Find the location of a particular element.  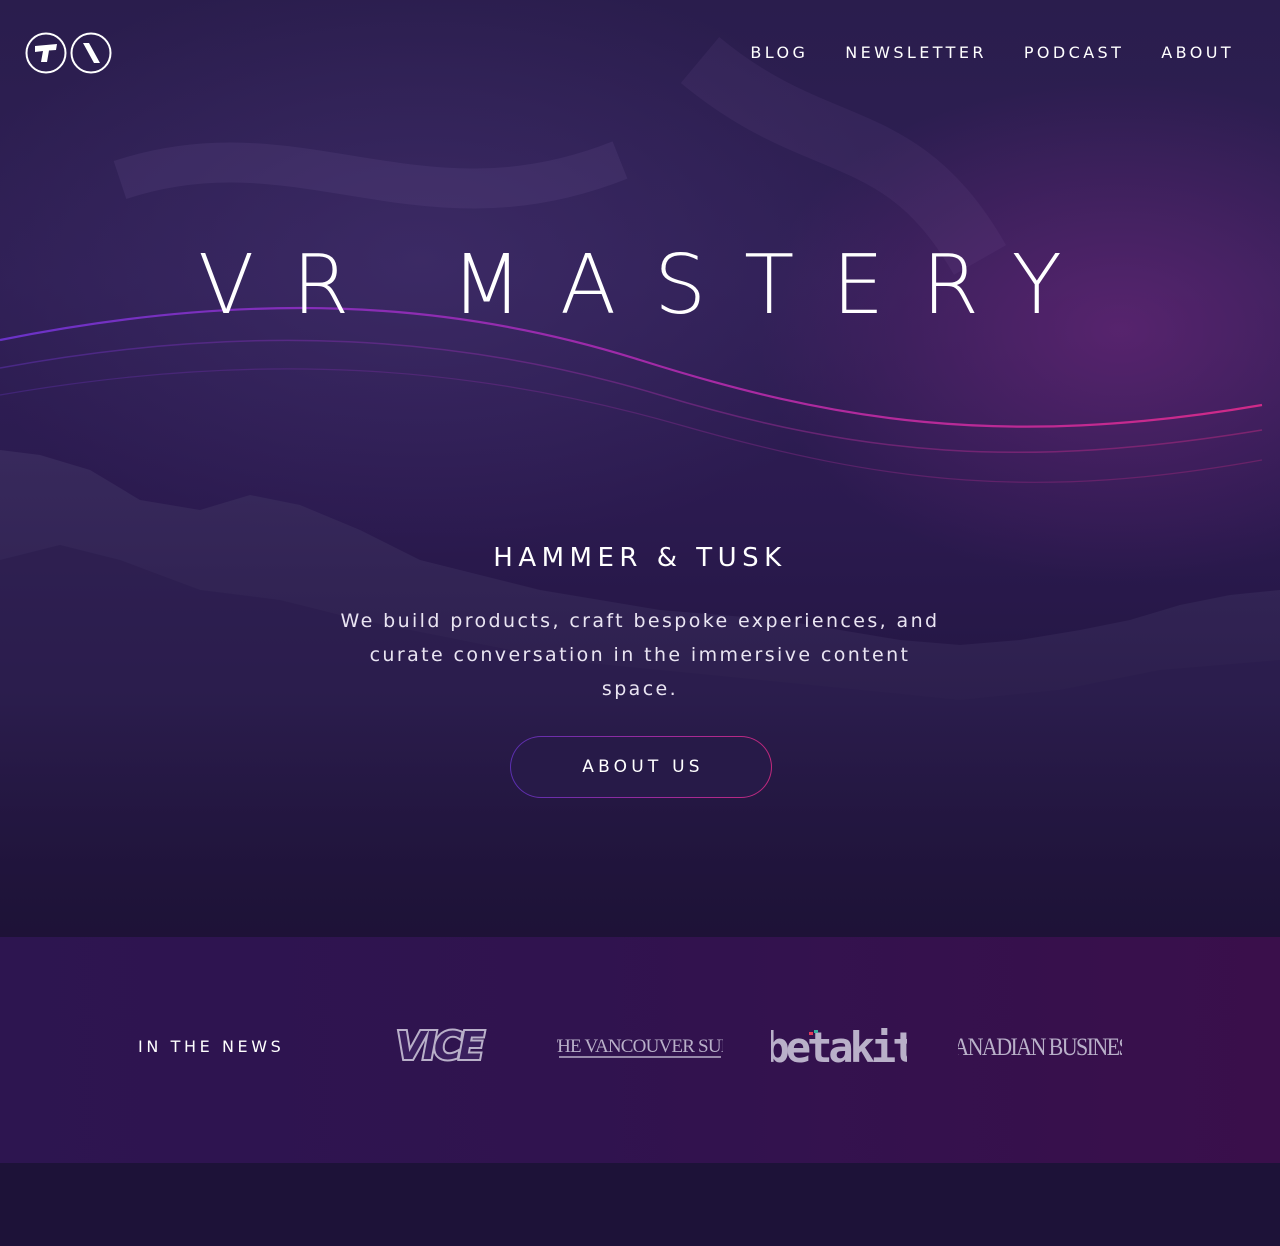

nav-about: ABOUT is located at coordinates (1197, 53).